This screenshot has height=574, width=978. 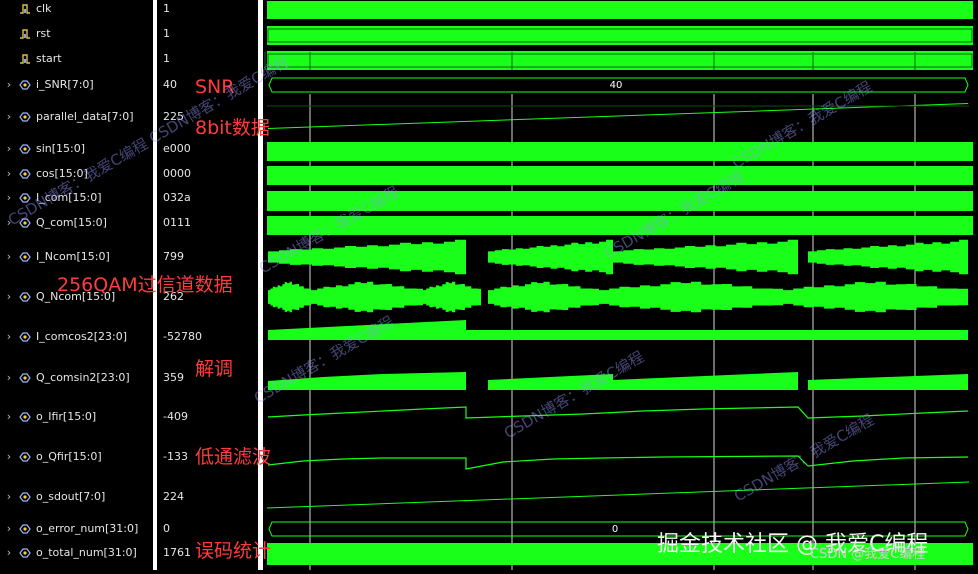 I want to click on signal-row: › o_Qfir[15:0], so click(x=76, y=457).